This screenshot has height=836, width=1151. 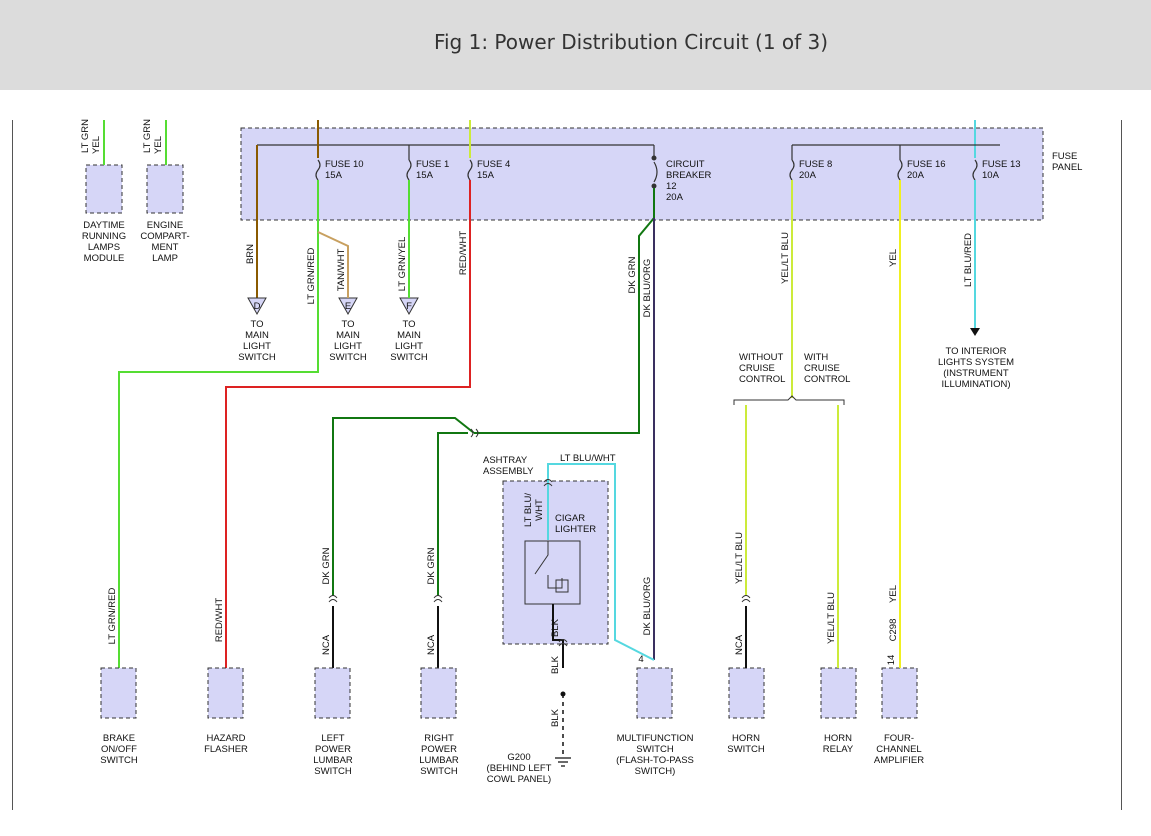 I want to click on horn-relay-box, so click(x=838, y=693).